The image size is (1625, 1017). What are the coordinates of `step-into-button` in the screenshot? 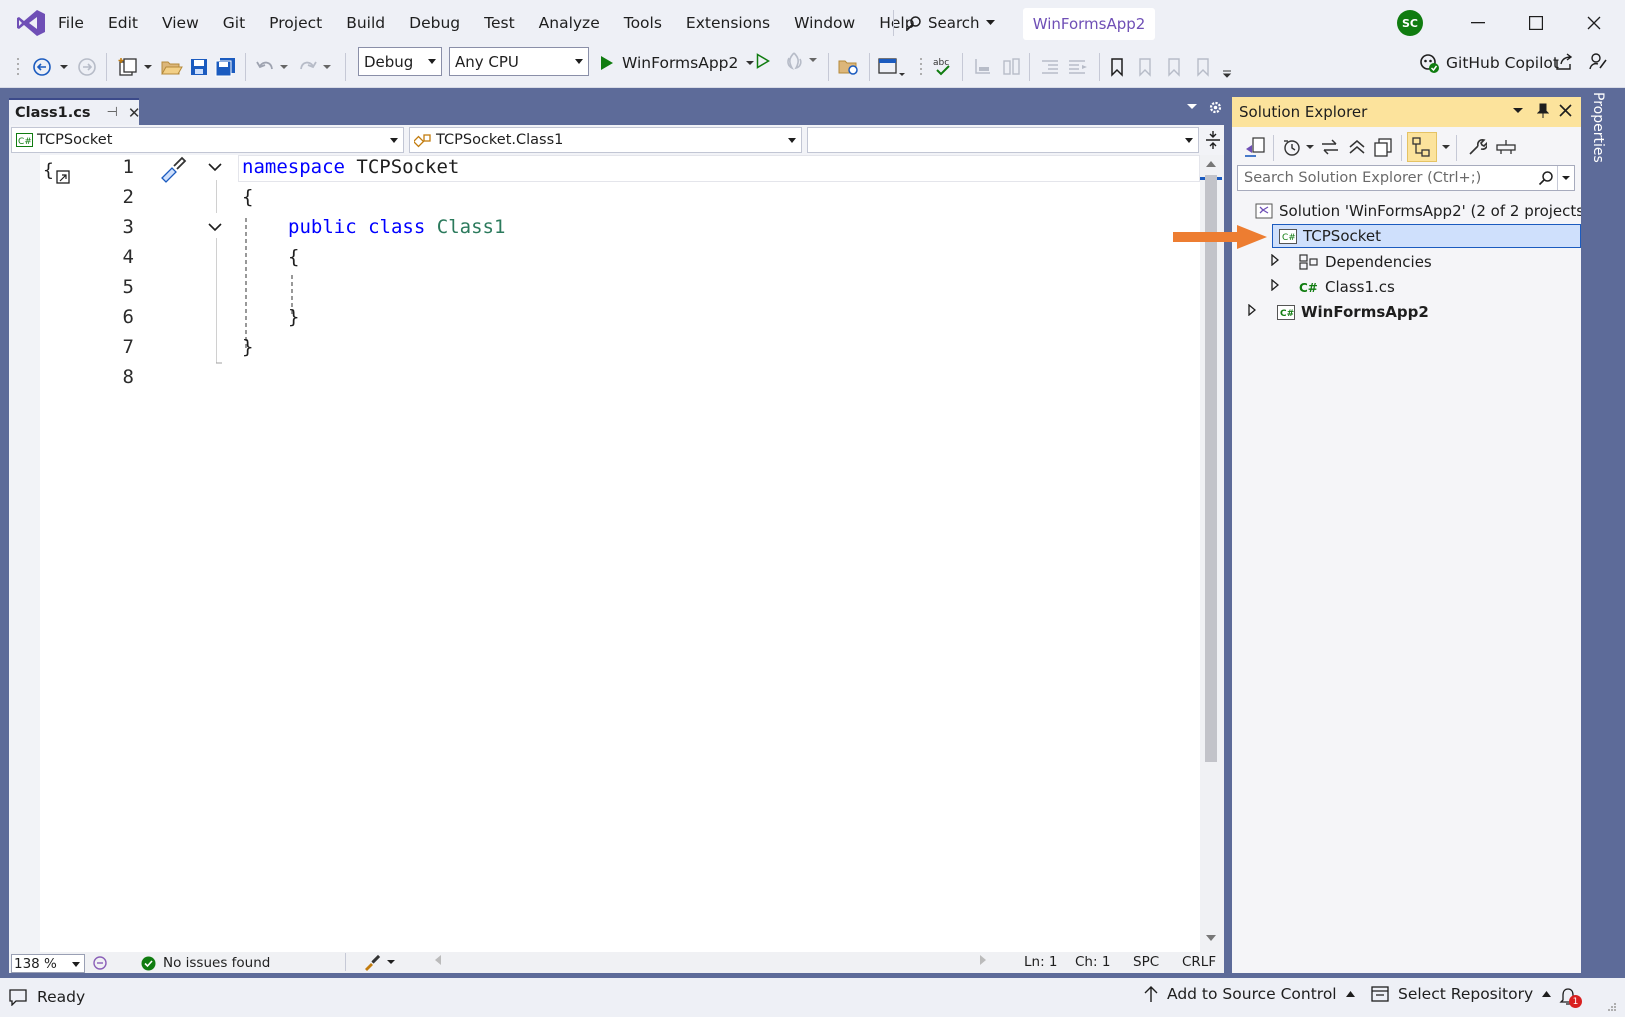 It's located at (1012, 67).